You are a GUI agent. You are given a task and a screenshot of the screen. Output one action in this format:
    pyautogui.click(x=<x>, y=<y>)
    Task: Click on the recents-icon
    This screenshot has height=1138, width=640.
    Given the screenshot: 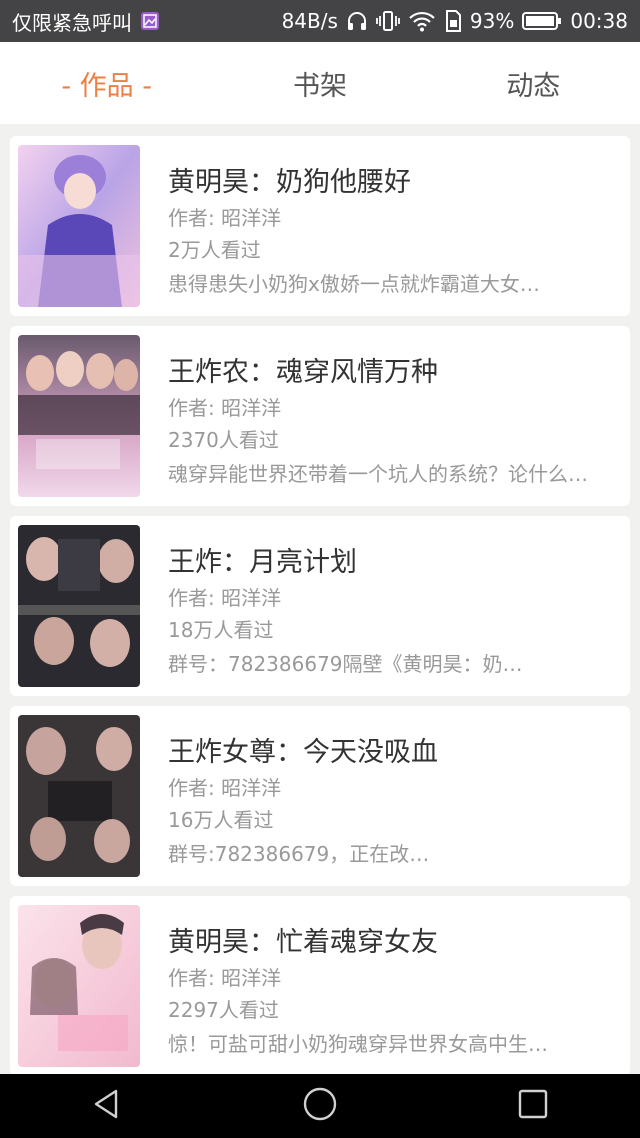 What is the action you would take?
    pyautogui.click(x=533, y=1106)
    